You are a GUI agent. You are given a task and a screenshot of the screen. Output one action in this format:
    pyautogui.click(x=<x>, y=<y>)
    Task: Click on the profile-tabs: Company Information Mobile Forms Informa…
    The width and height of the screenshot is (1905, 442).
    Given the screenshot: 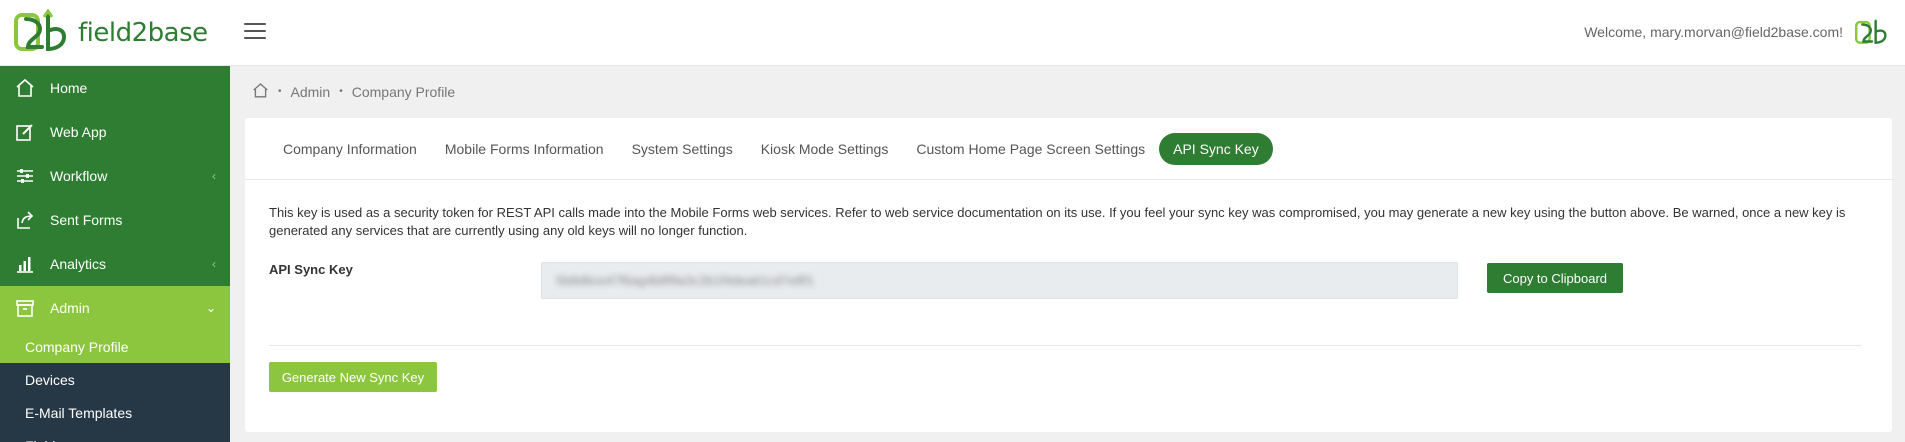 What is the action you would take?
    pyautogui.click(x=1068, y=149)
    